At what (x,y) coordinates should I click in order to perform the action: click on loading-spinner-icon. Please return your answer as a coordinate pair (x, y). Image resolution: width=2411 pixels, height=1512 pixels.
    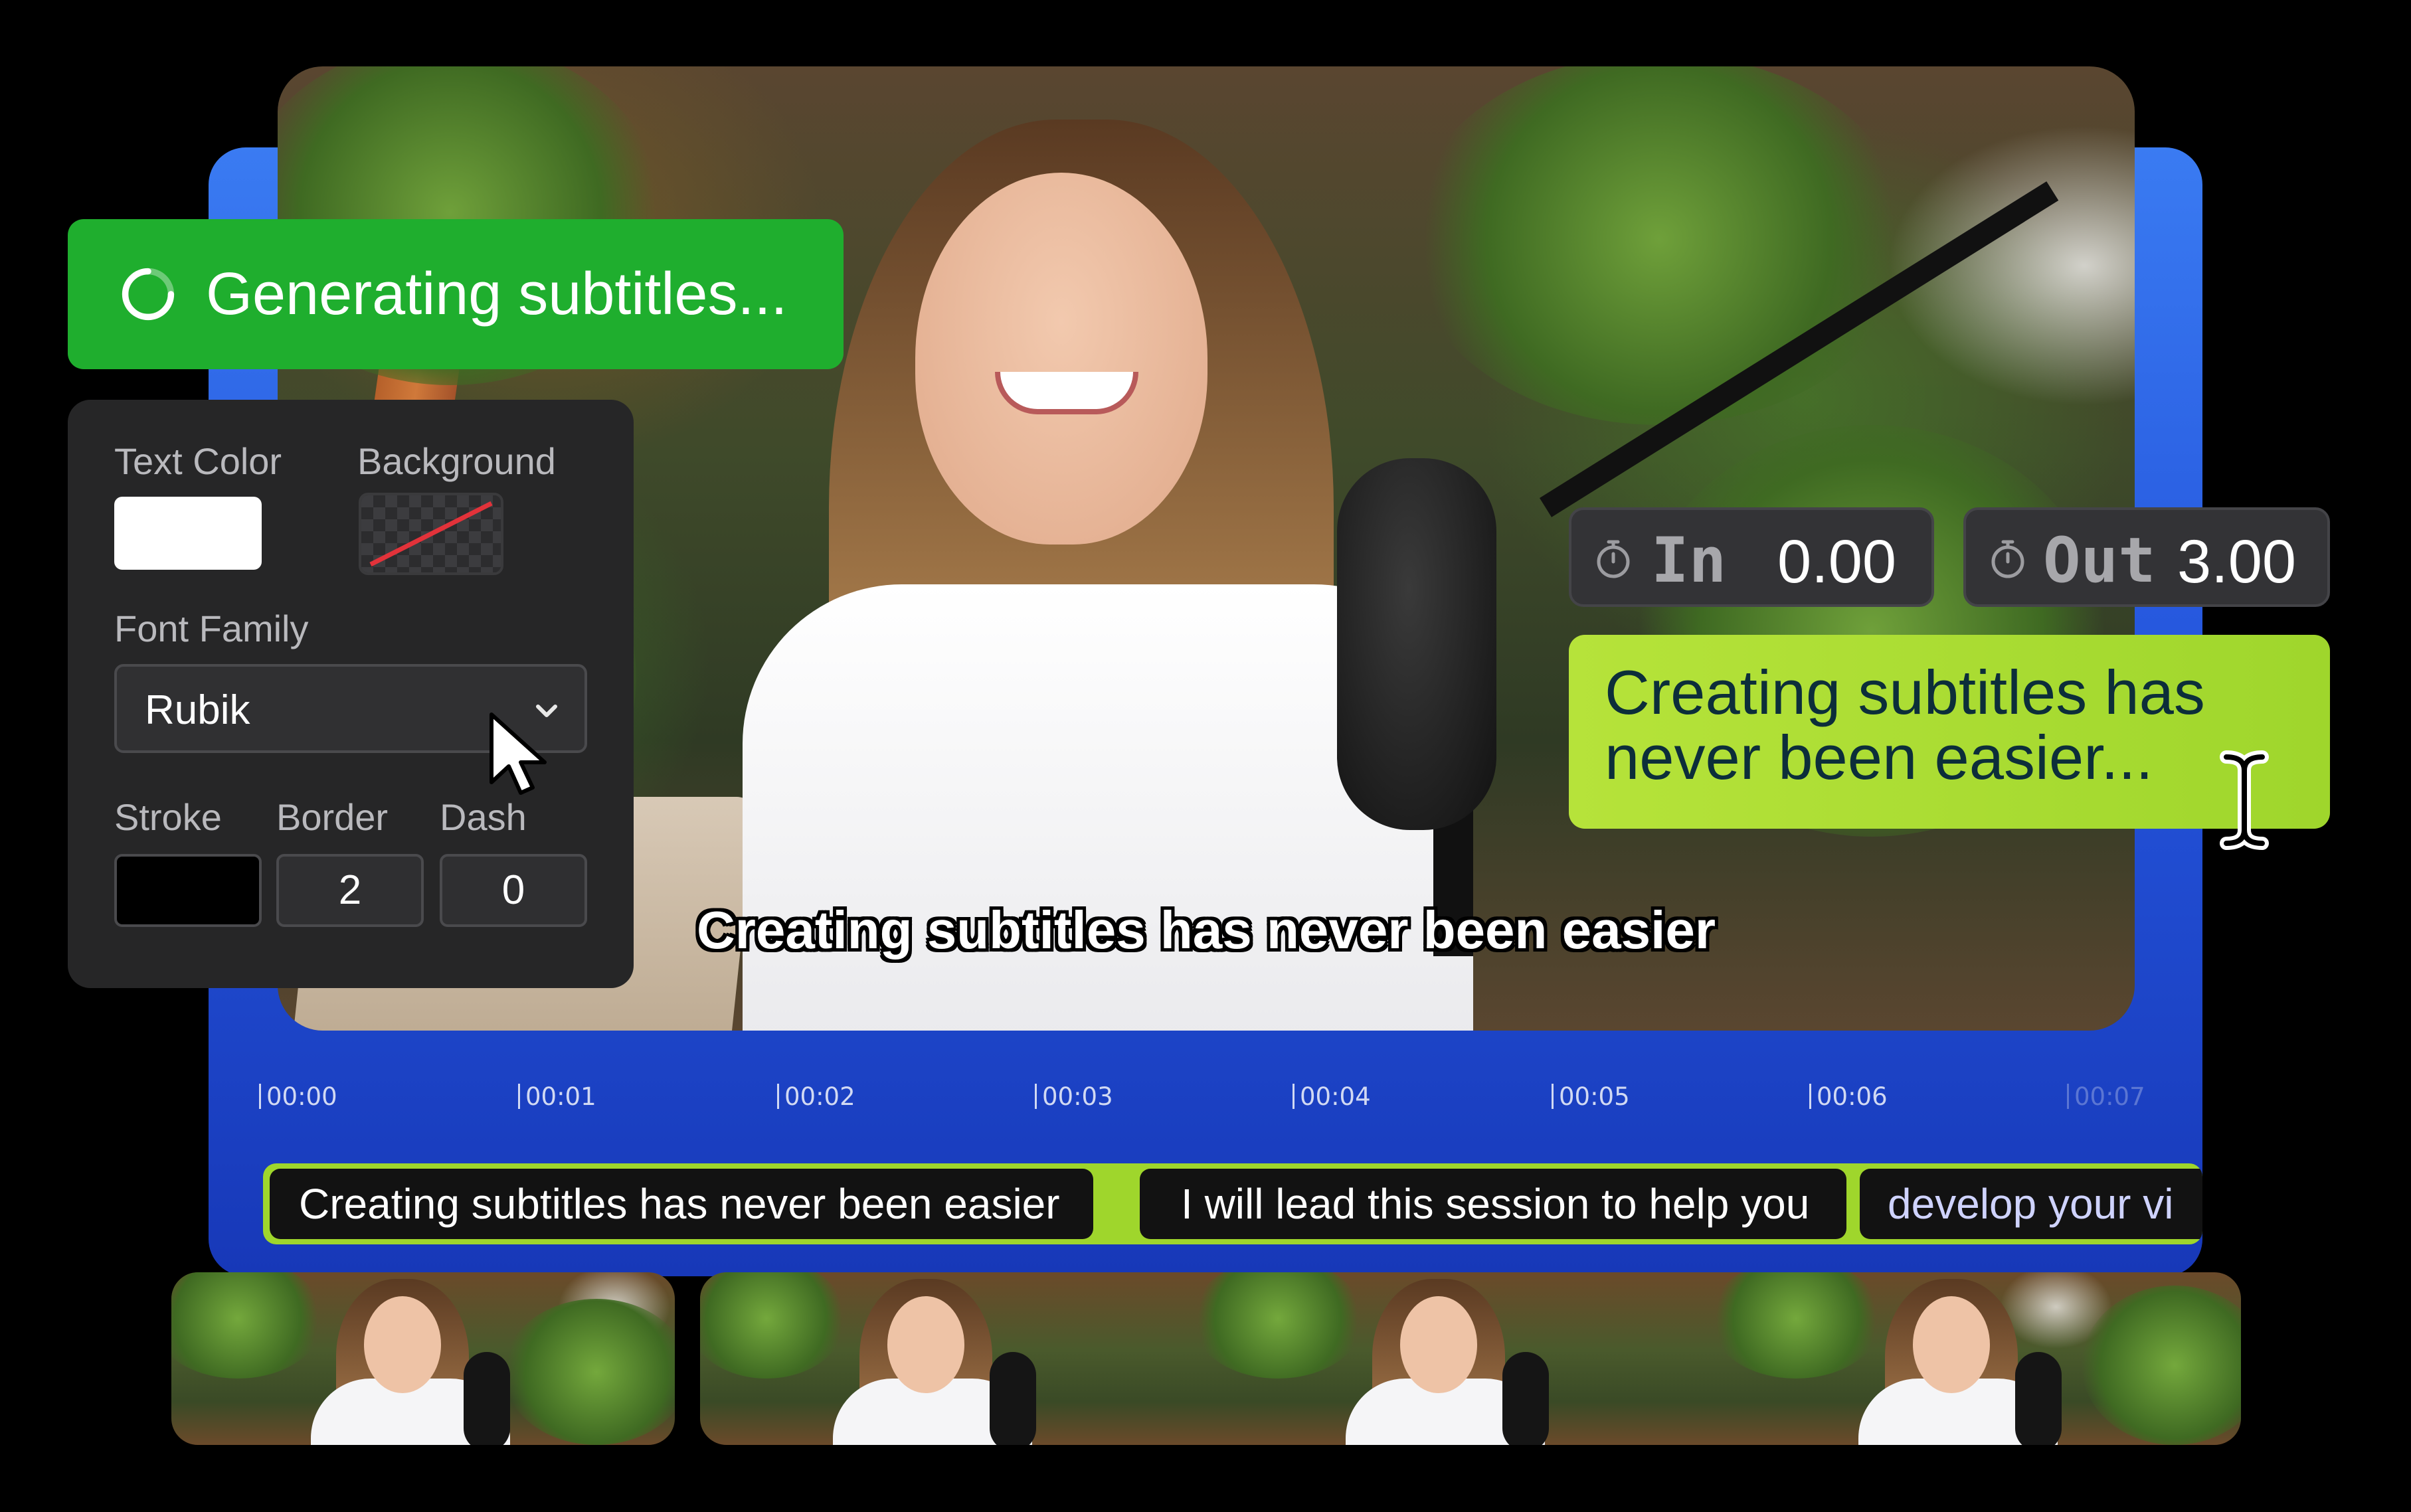
    Looking at the image, I should click on (149, 295).